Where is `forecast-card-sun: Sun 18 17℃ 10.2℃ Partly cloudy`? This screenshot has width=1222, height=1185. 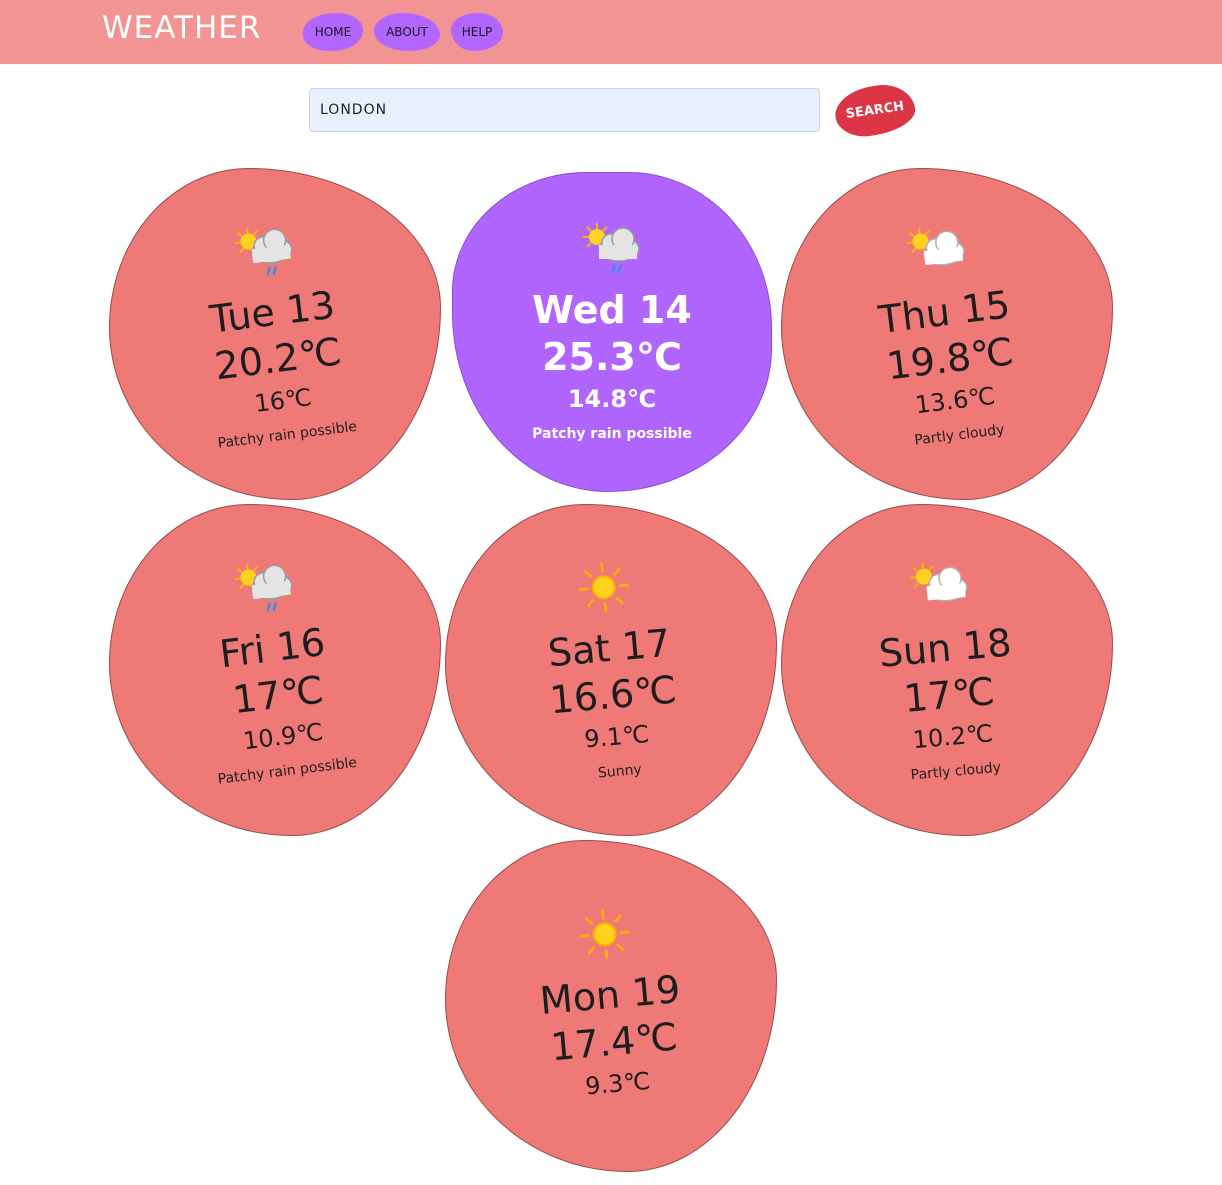
forecast-card-sun: Sun 18 17℃ 10.2℃ Partly cloudy is located at coordinates (947, 670).